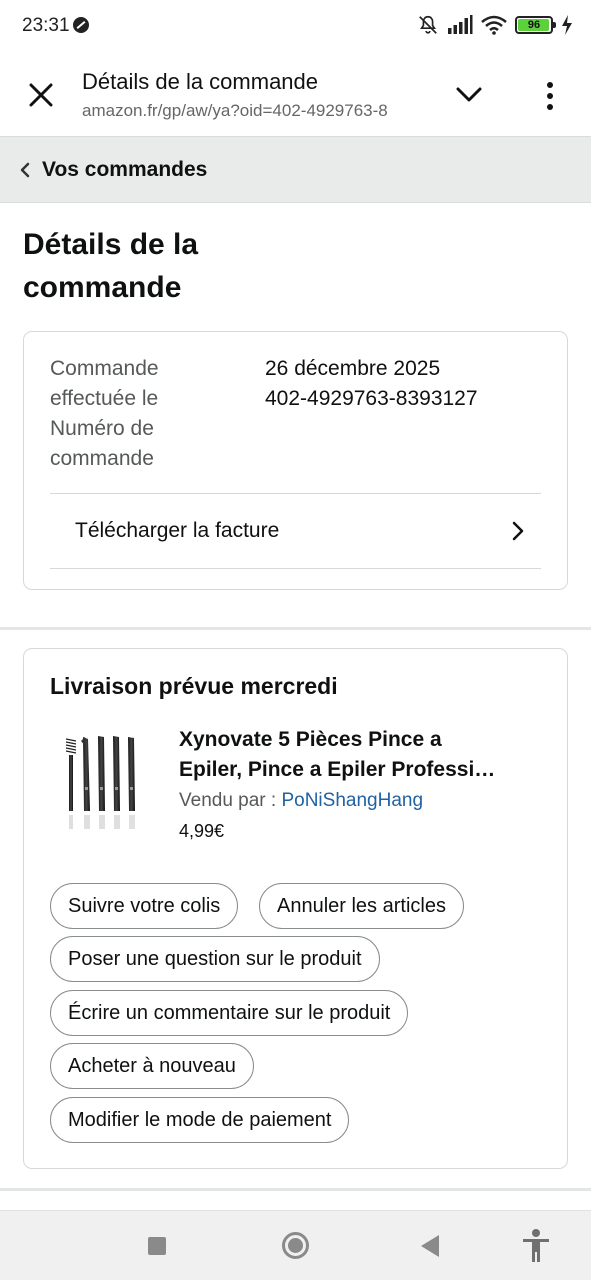 The height and width of the screenshot is (1280, 591). Describe the element at coordinates (111, 244) in the screenshot. I see `page-title-line1: Détails de la` at that location.